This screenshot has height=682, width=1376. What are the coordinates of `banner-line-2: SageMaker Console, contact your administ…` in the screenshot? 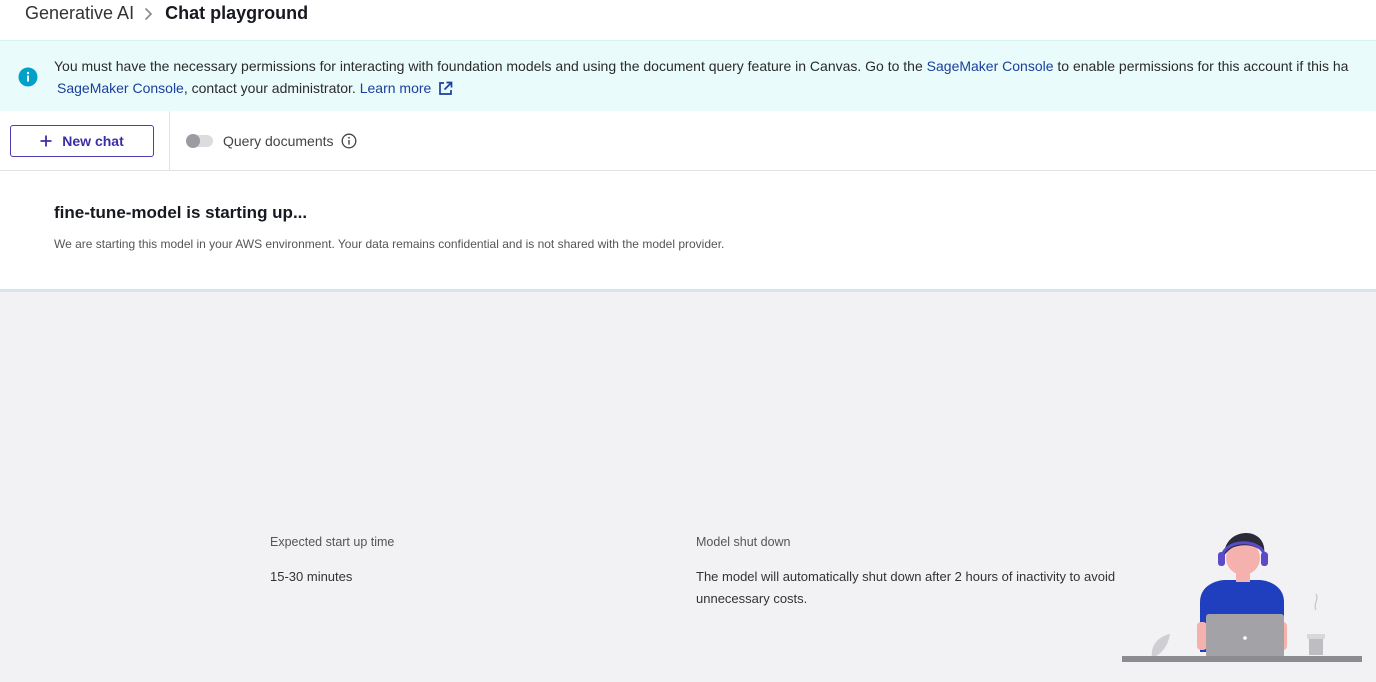 It's located at (255, 89).